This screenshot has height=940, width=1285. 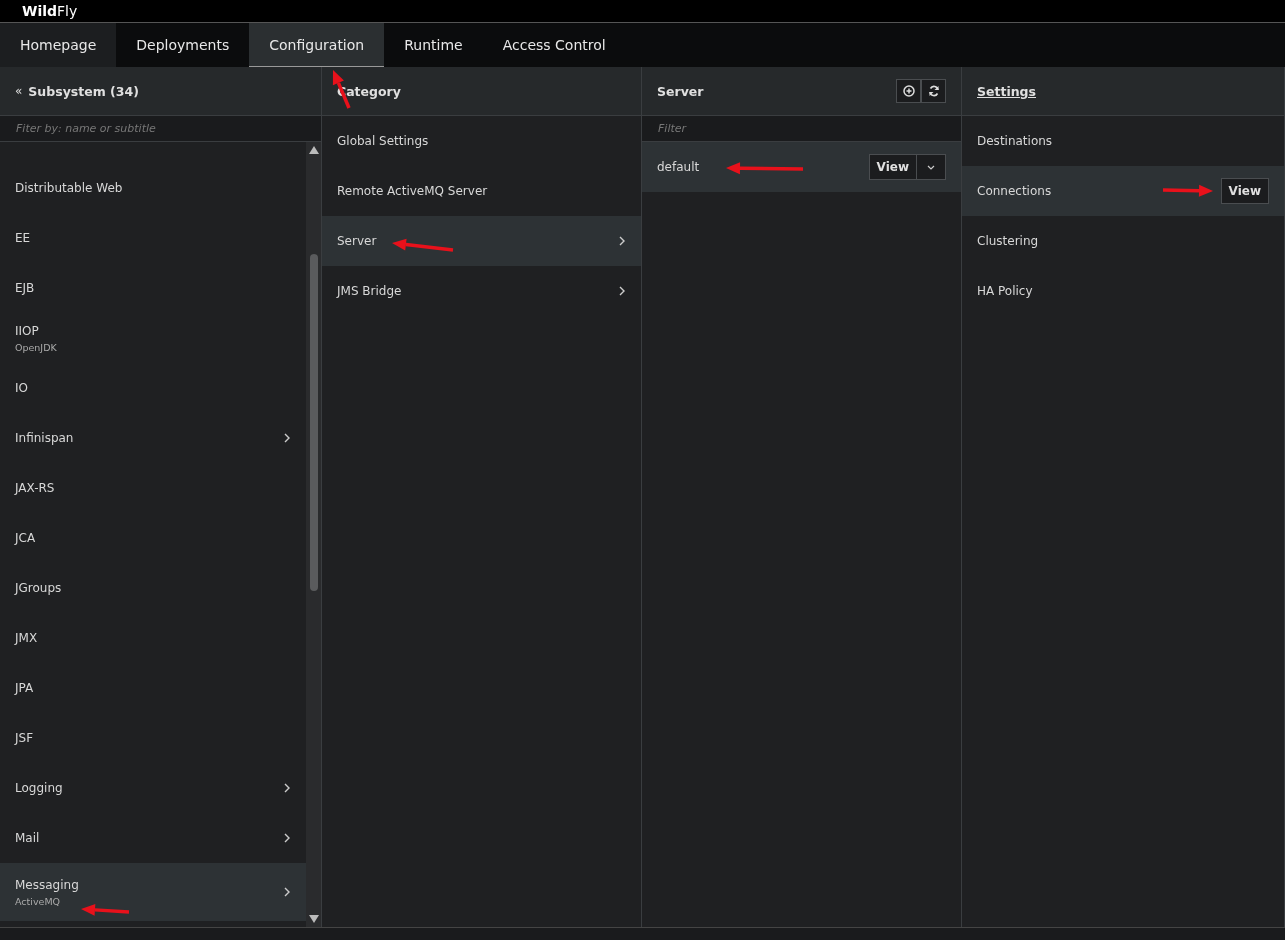 I want to click on item-label: IO, so click(x=21, y=388).